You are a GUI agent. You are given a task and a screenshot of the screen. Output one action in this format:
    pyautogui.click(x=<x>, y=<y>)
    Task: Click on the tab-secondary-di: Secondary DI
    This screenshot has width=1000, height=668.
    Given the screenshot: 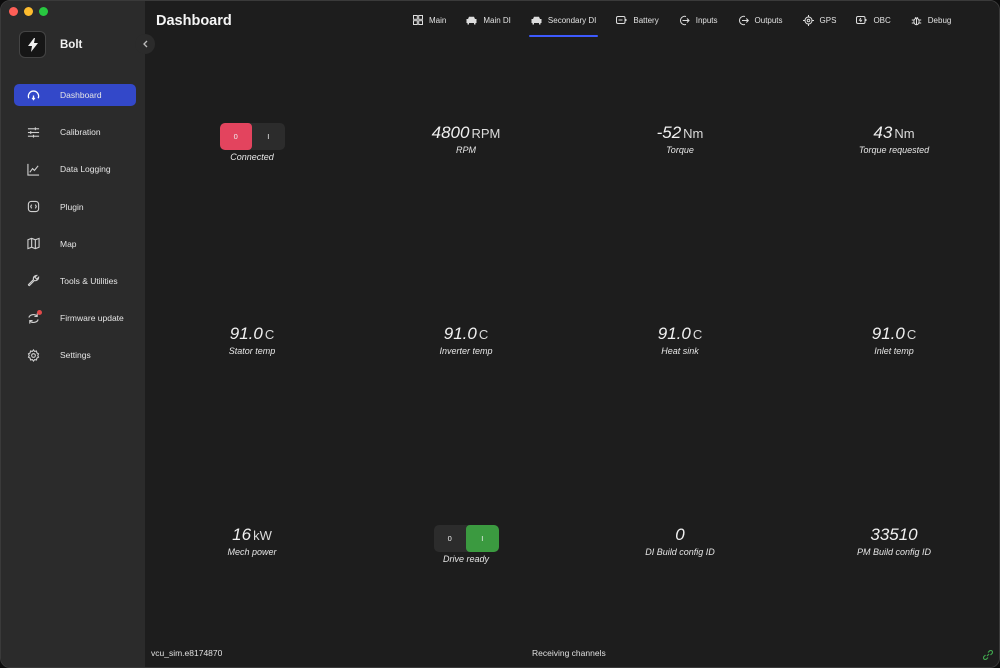 What is the action you would take?
    pyautogui.click(x=563, y=20)
    